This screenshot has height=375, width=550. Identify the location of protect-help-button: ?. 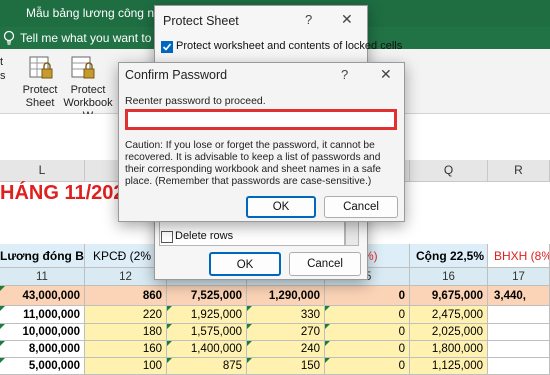
(308, 19).